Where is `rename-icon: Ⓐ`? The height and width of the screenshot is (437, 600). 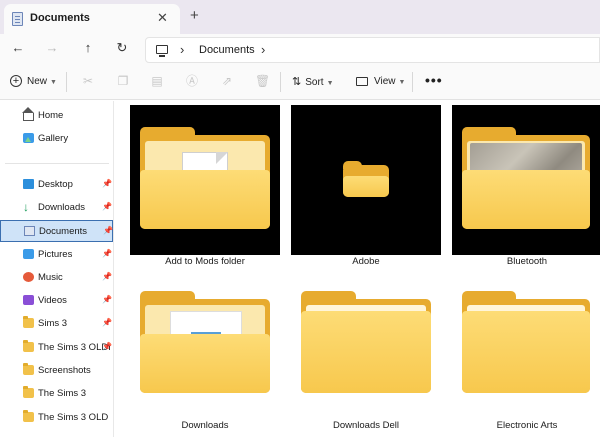 rename-icon: Ⓐ is located at coordinates (192, 81).